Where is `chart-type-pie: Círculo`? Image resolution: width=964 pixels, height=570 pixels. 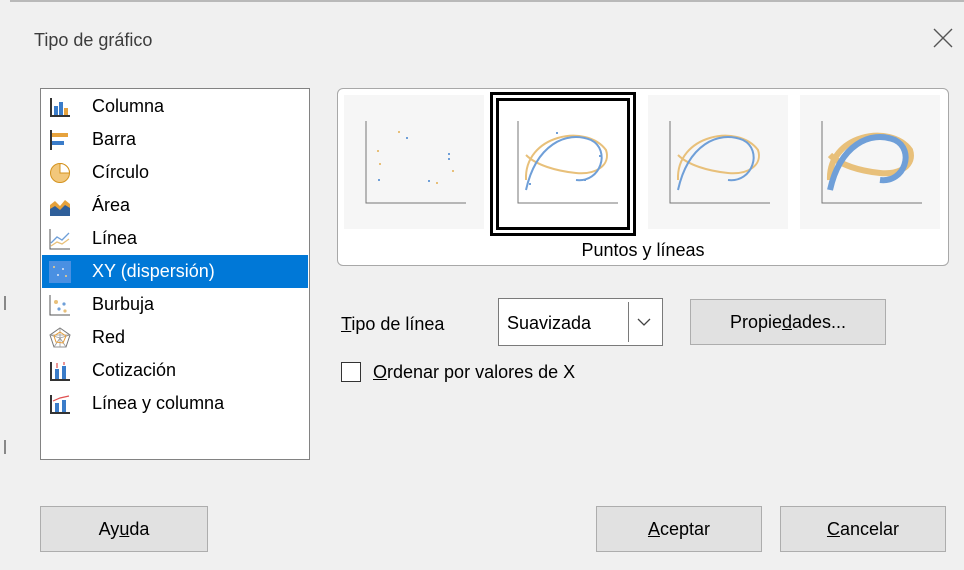
chart-type-pie: Círculo is located at coordinates (175, 172).